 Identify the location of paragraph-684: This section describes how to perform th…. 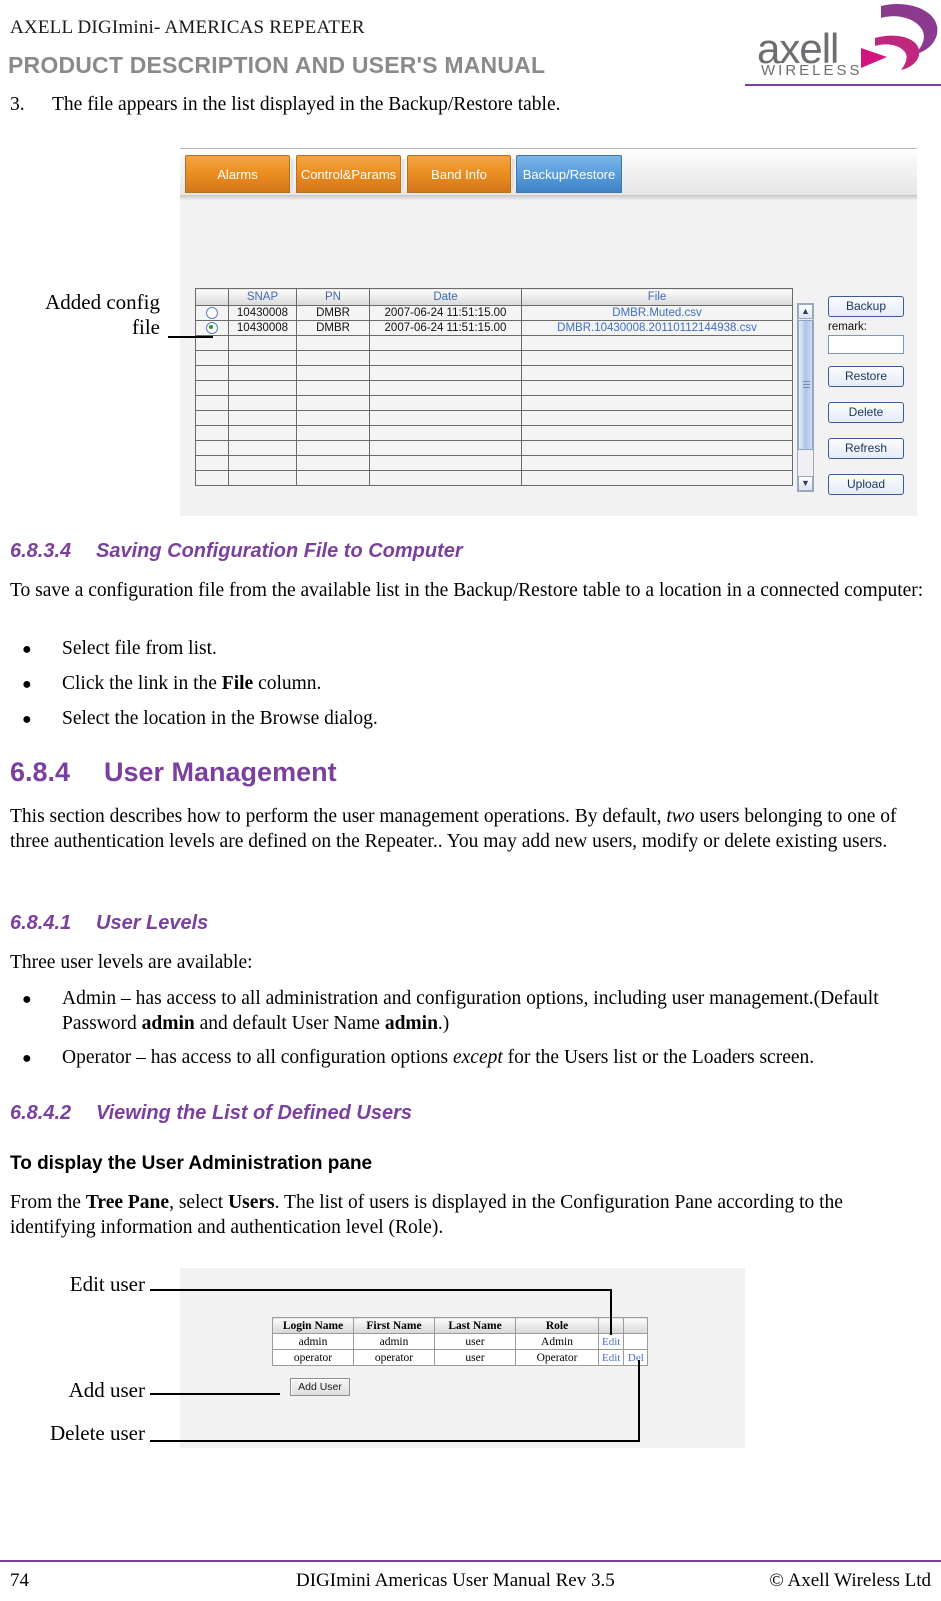
(470, 829).